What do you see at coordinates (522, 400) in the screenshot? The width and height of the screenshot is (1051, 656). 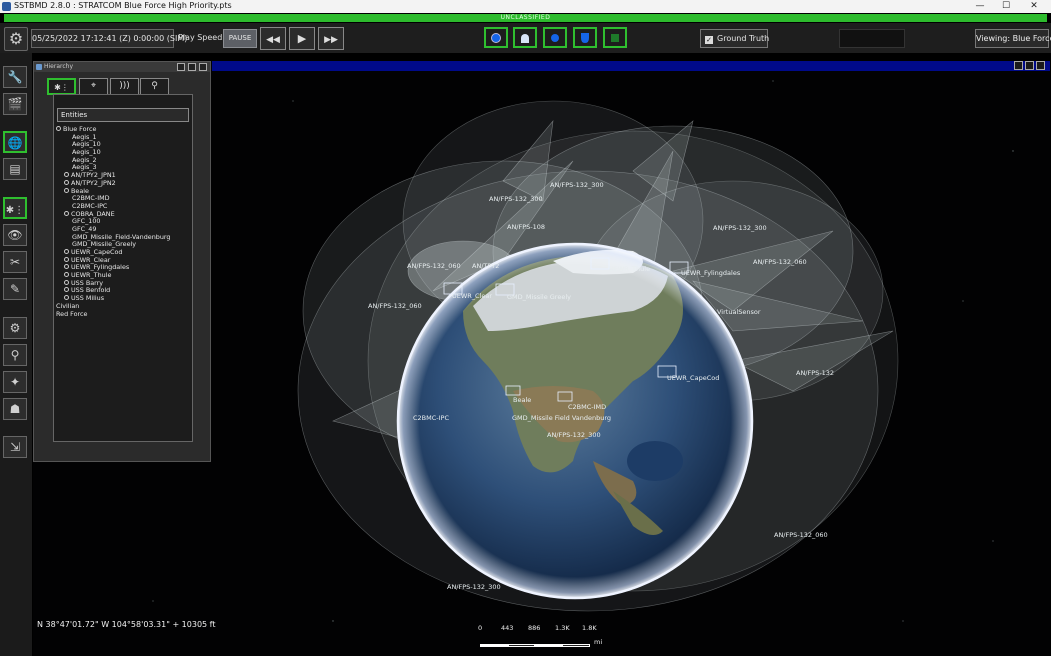 I see `map-label: Beale` at bounding box center [522, 400].